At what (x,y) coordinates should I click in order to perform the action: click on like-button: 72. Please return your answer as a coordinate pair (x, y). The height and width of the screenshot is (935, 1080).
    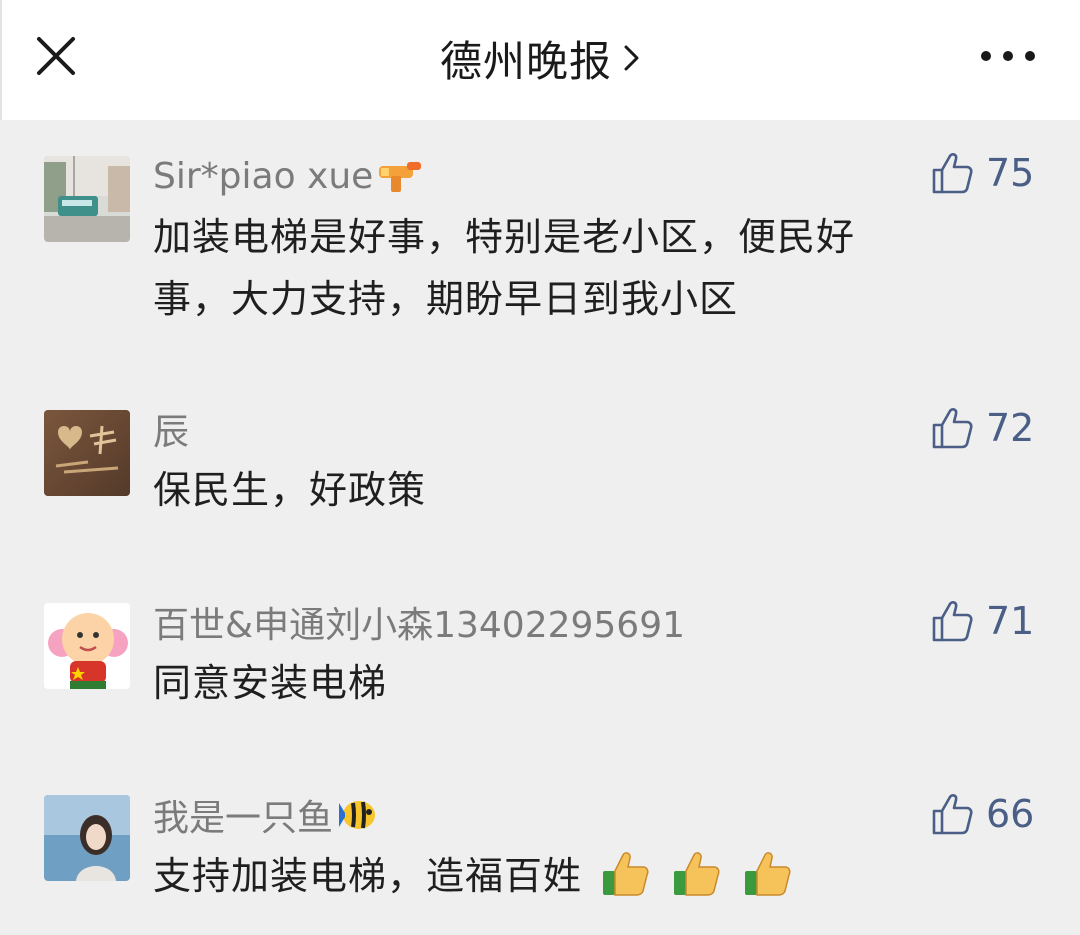
    Looking at the image, I should click on (990, 428).